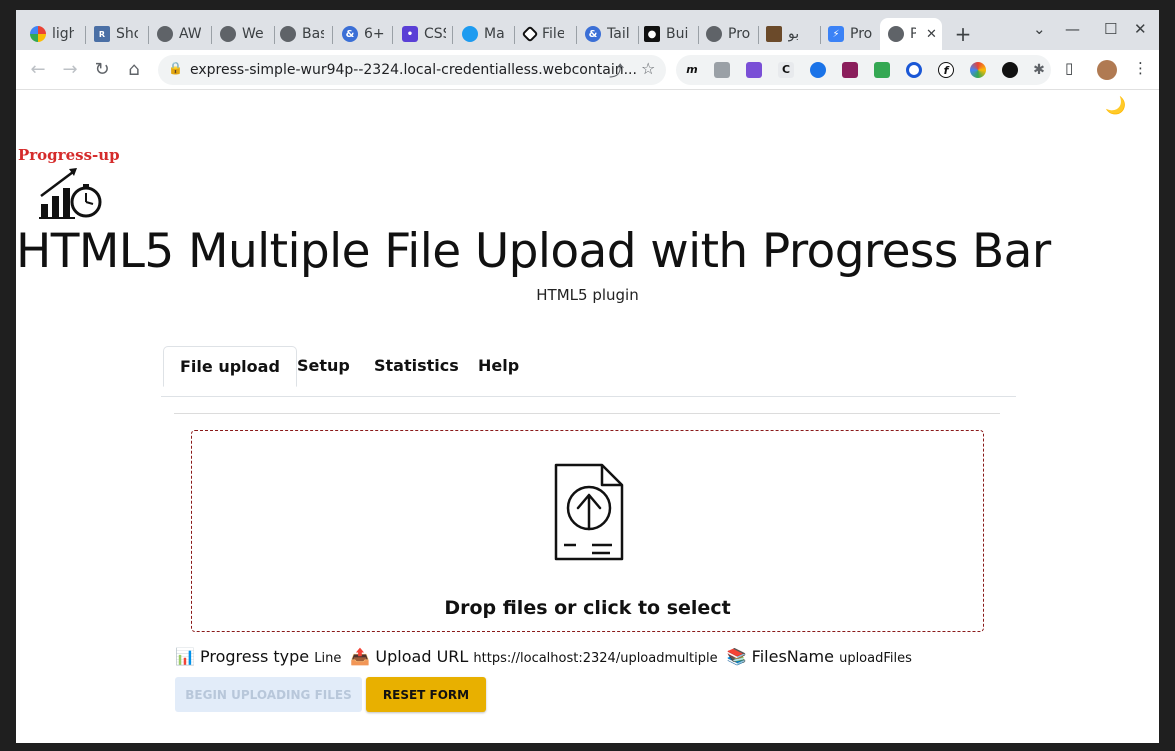 The height and width of the screenshot is (751, 1175). Describe the element at coordinates (652, 34) in the screenshot. I see `medium-icon: ●` at that location.